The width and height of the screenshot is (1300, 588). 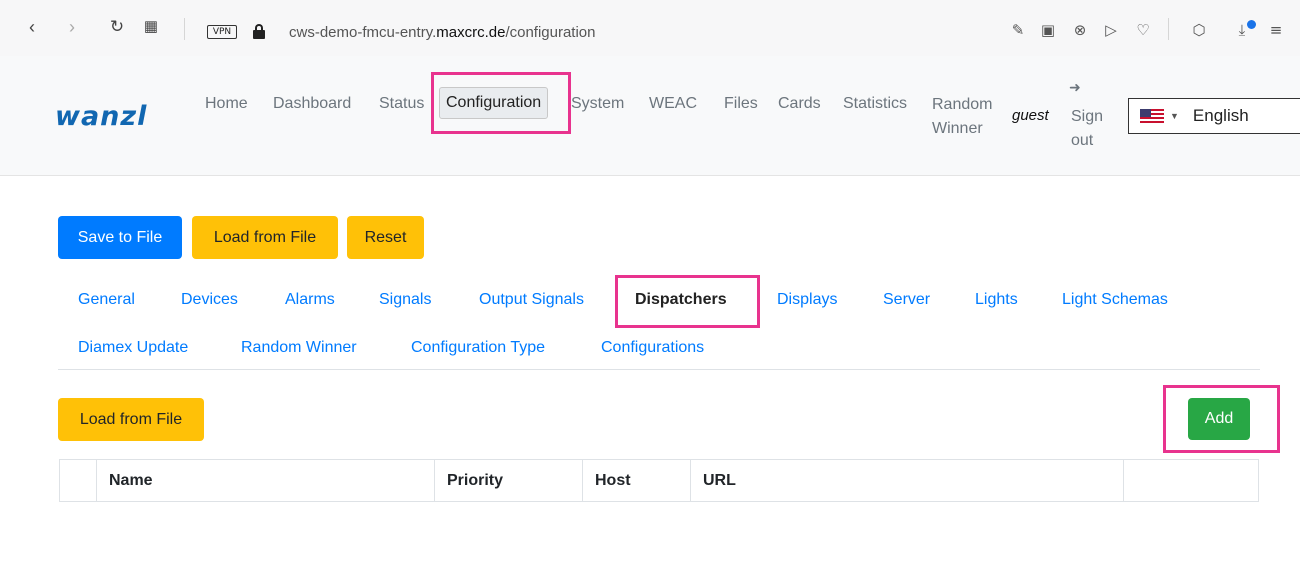 I want to click on tab-lights: Lights, so click(x=996, y=300).